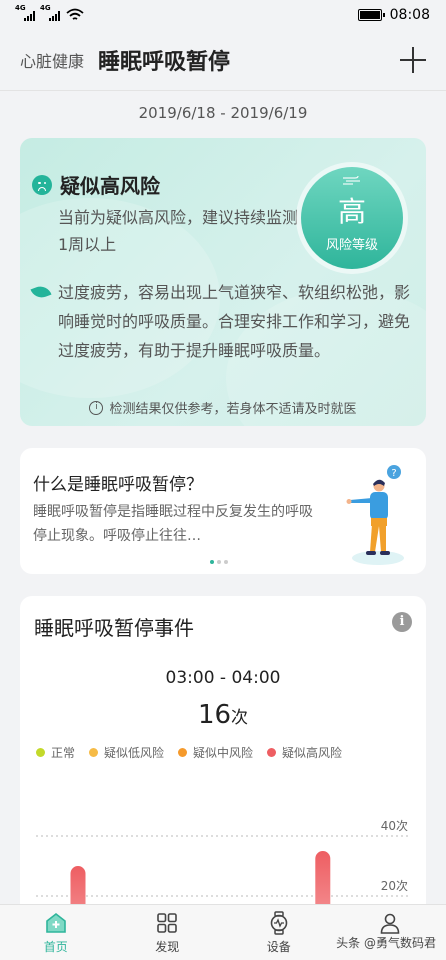 This screenshot has height=960, width=446. I want to click on legend-label: 疑似中风险, so click(223, 753).